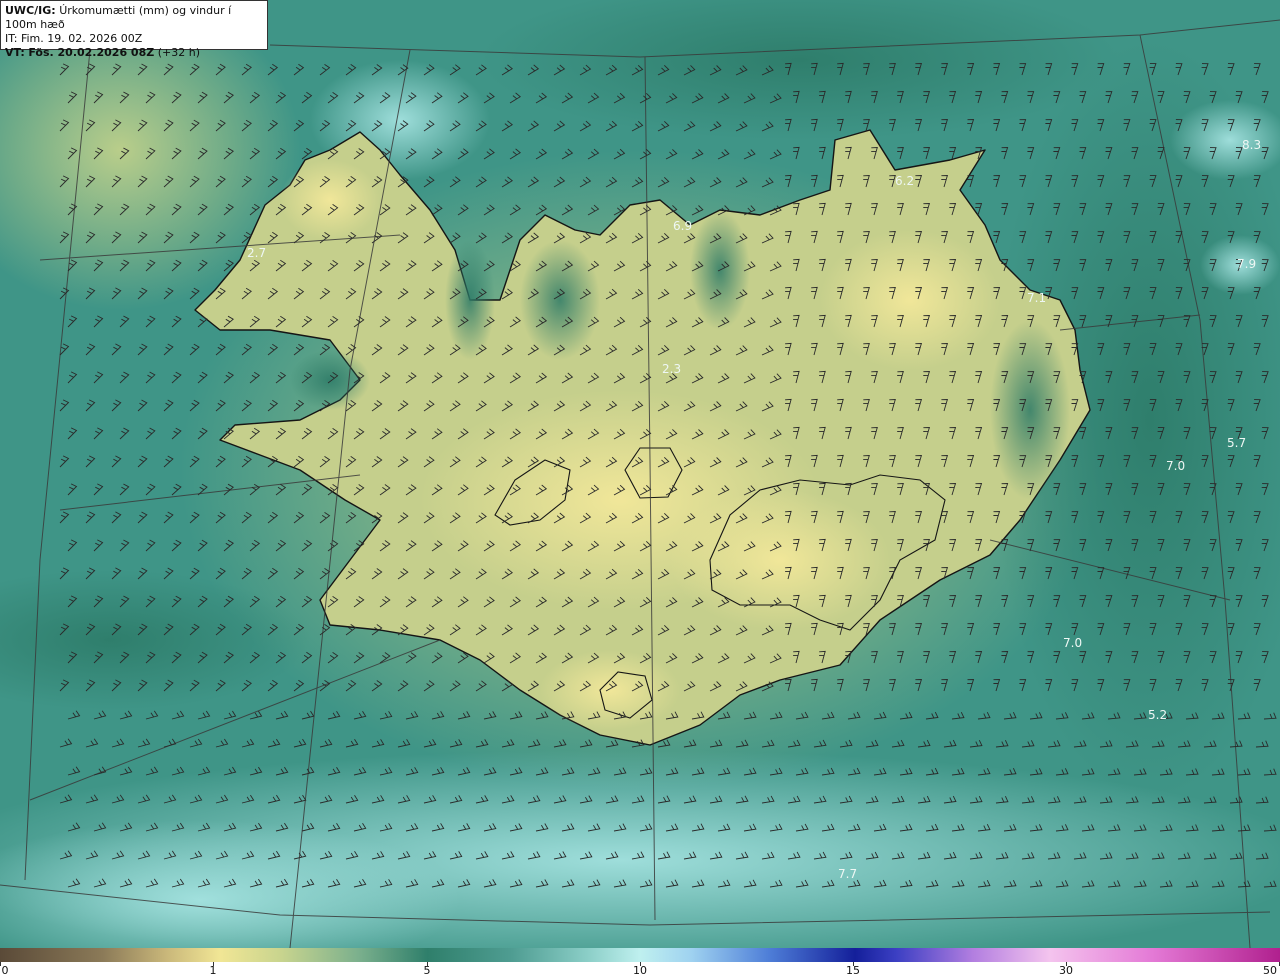 The image size is (1280, 978). I want to click on map-value-12: 8.3, so click(1251, 145).